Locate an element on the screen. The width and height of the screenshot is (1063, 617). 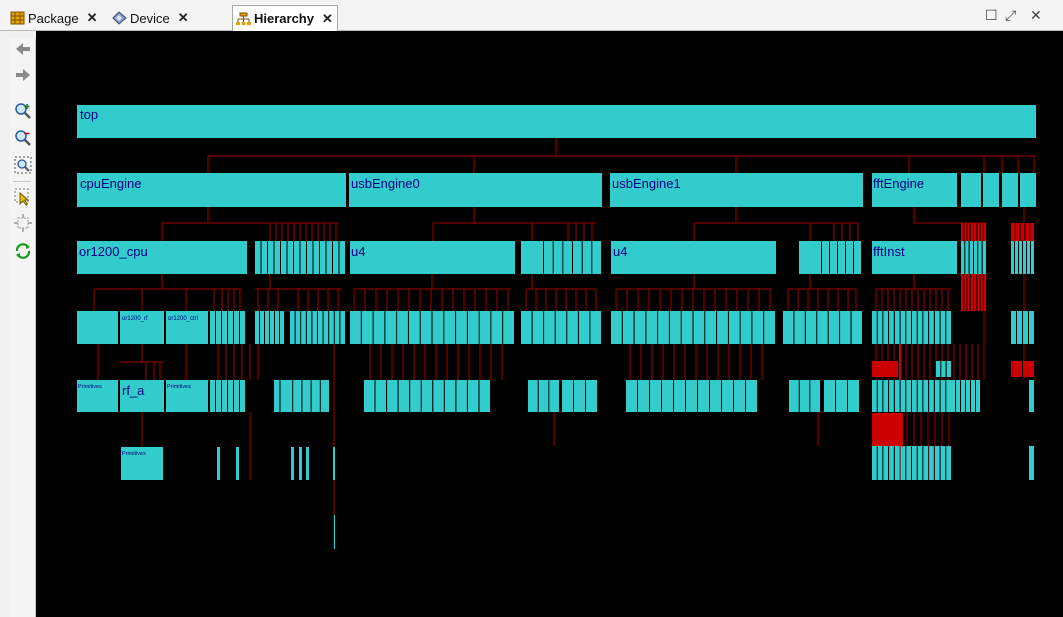
zoom-fit-icon is located at coordinates (23, 165).